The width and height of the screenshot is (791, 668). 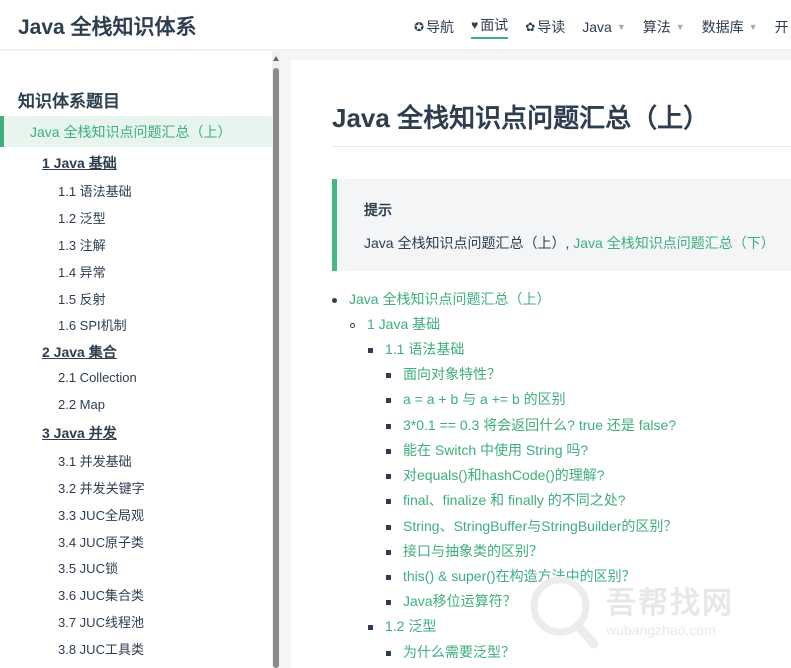 What do you see at coordinates (551, 27) in the screenshot?
I see `nav-link-label: 导读` at bounding box center [551, 27].